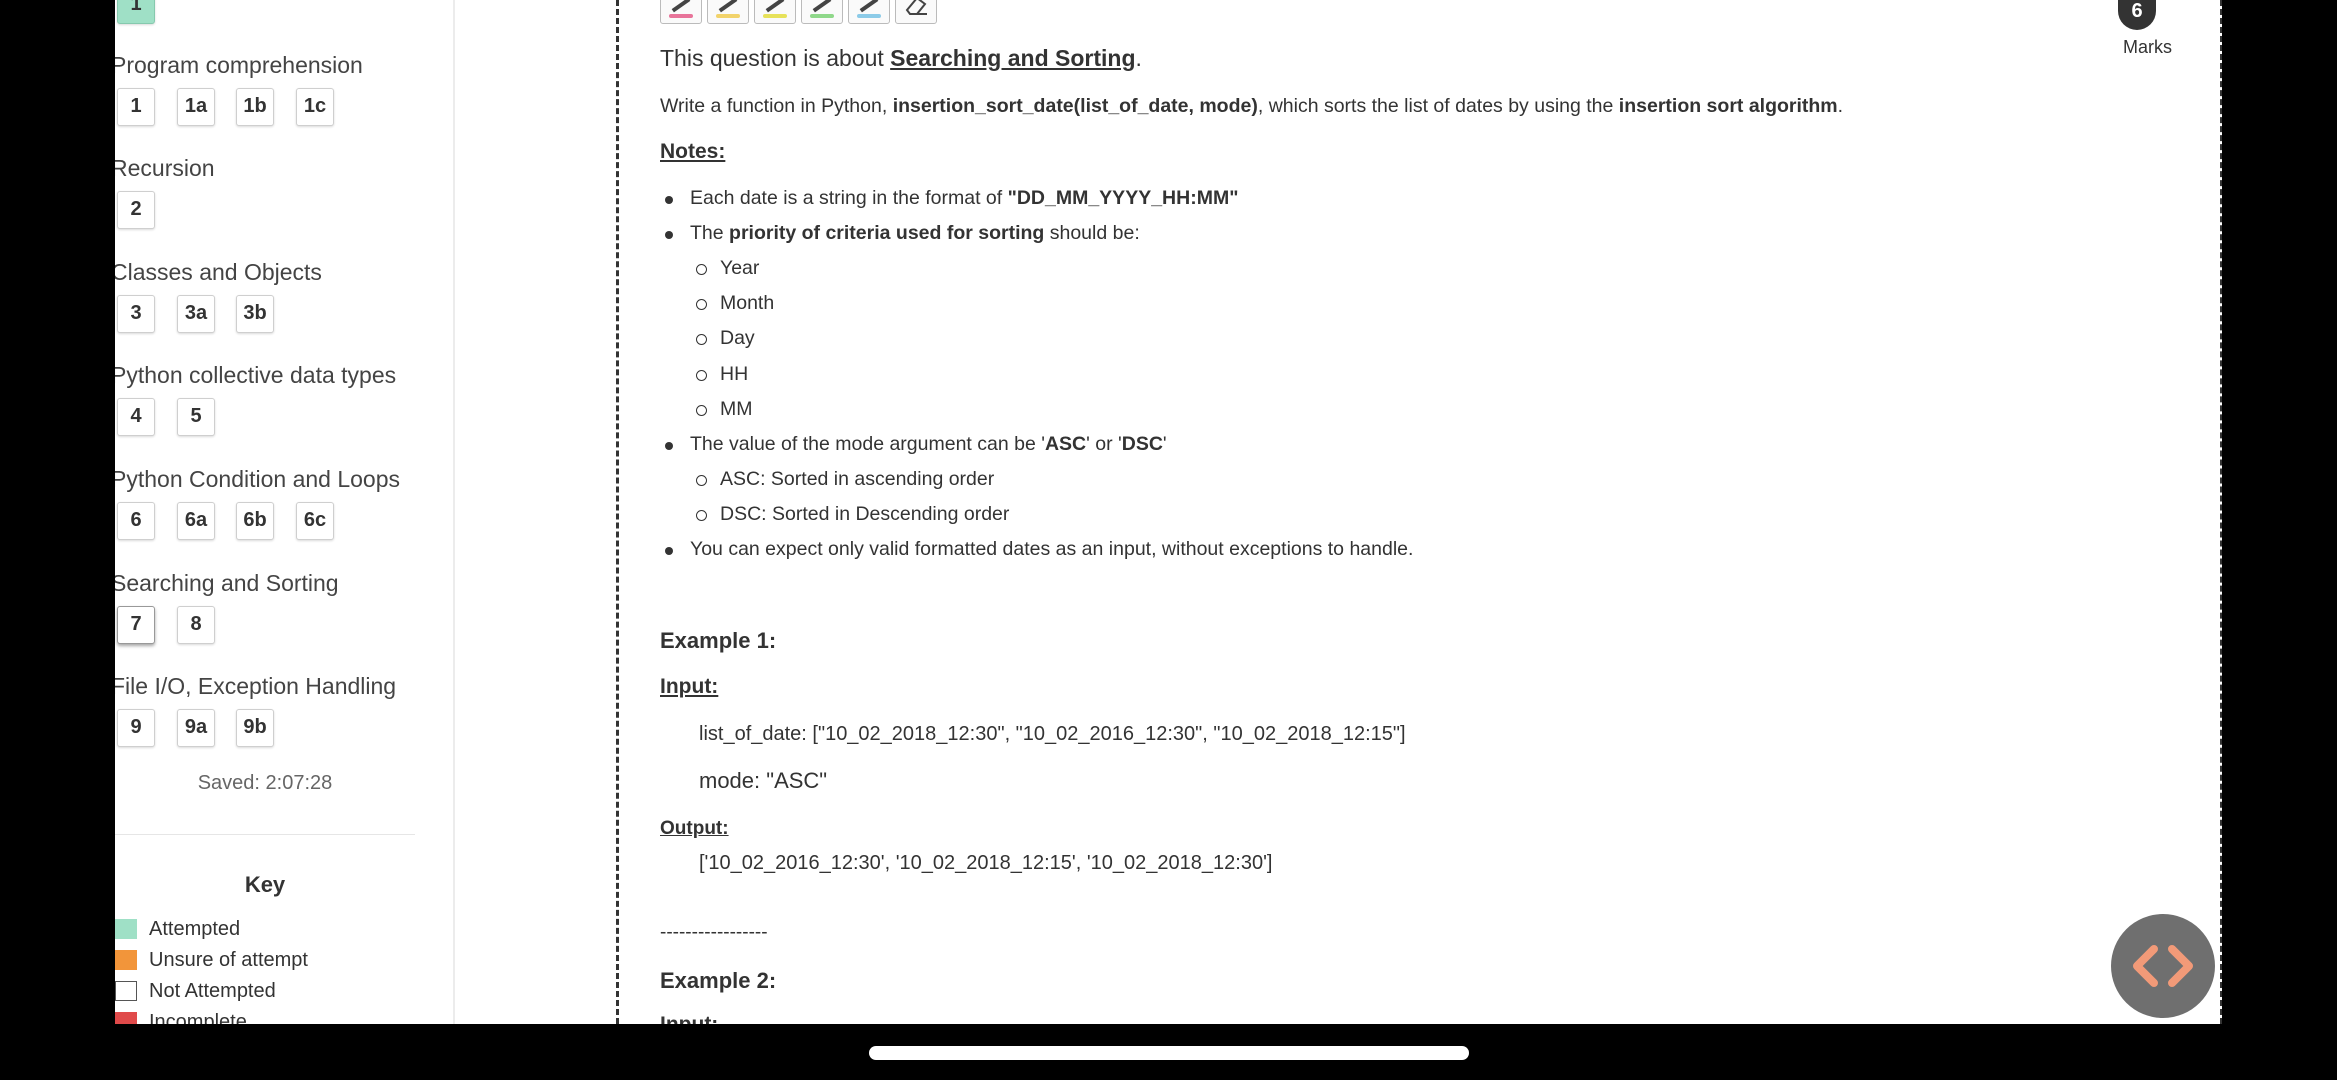 The width and height of the screenshot is (2337, 1080). Describe the element at coordinates (867, 444) in the screenshot. I see `note3-prefix: The value of the mode argument can be '` at that location.